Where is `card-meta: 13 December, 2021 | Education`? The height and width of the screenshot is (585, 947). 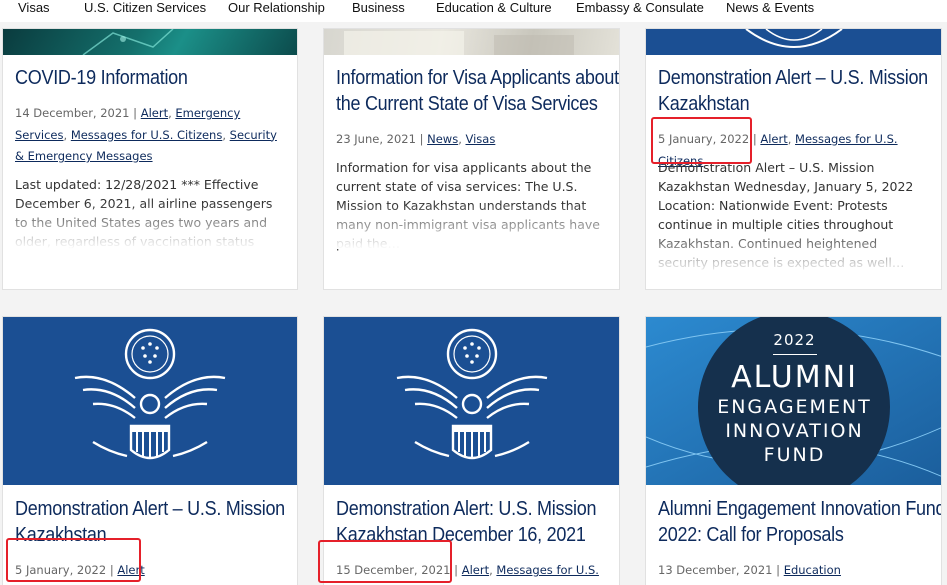 card-meta: 13 December, 2021 | Education is located at coordinates (795, 571).